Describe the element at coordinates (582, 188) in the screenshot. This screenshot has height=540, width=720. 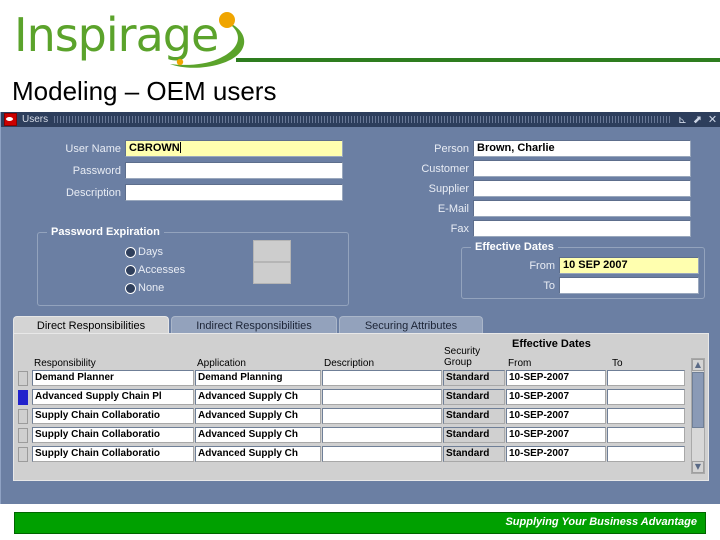
I see `supplier-input` at that location.